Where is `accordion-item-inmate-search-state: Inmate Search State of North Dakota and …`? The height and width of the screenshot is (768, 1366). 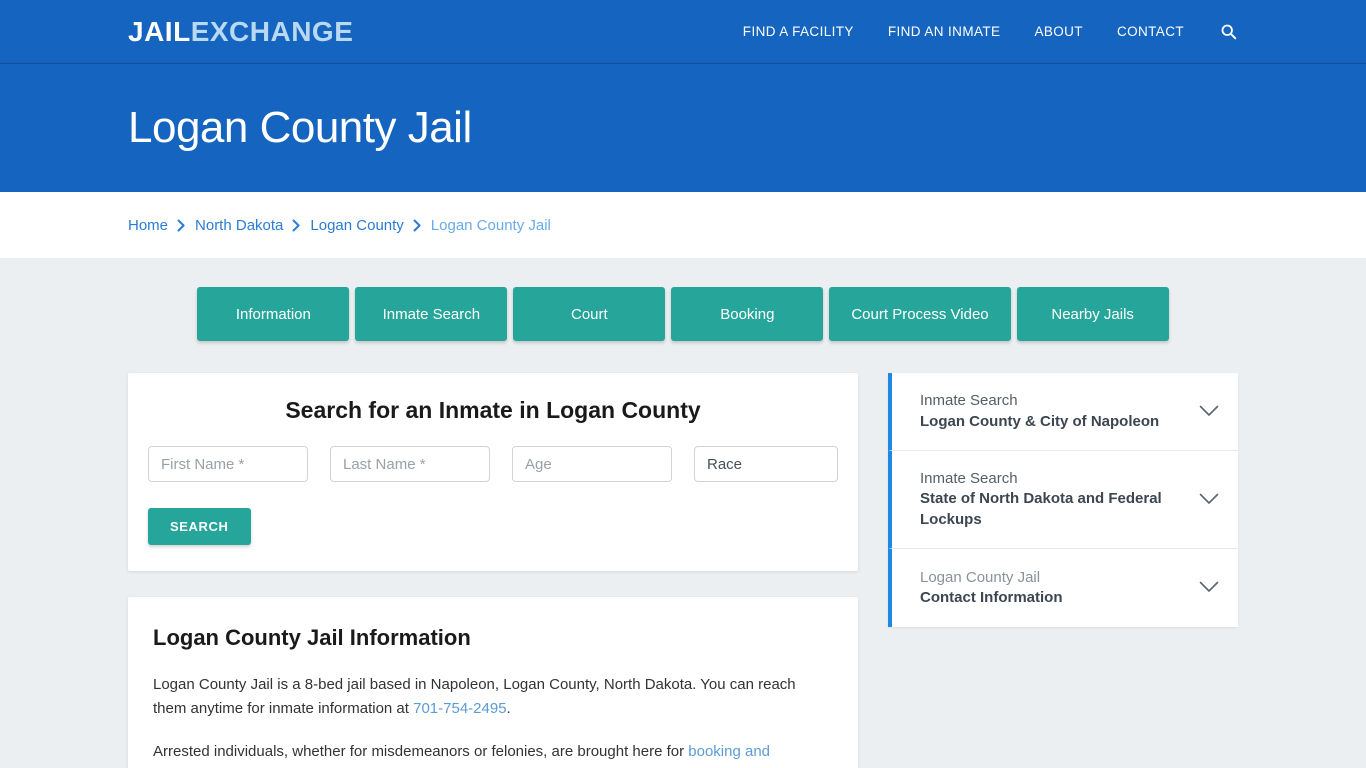 accordion-item-inmate-search-state: Inmate Search State of North Dakota and … is located at coordinates (1063, 500).